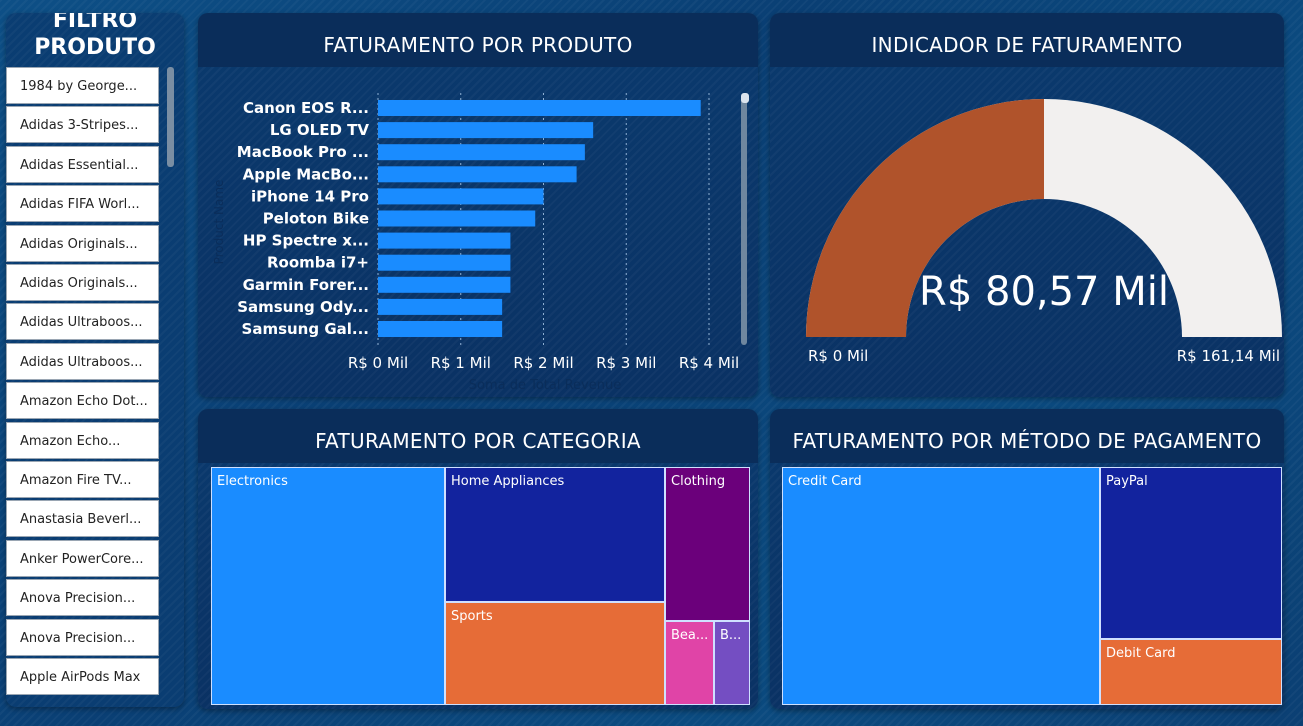  What do you see at coordinates (707, 544) in the screenshot?
I see `treemap-tile-clothing: Clothing` at bounding box center [707, 544].